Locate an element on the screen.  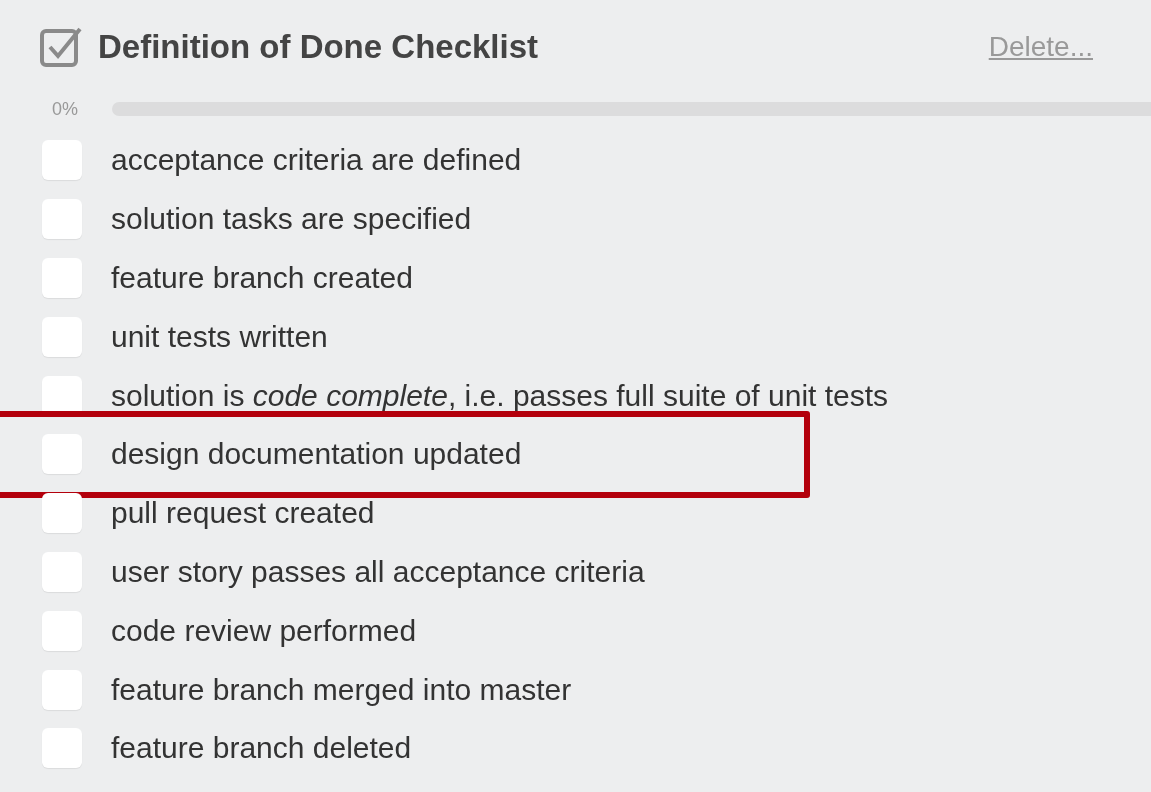
checklist-item: feature branch created is located at coordinates (262, 278).